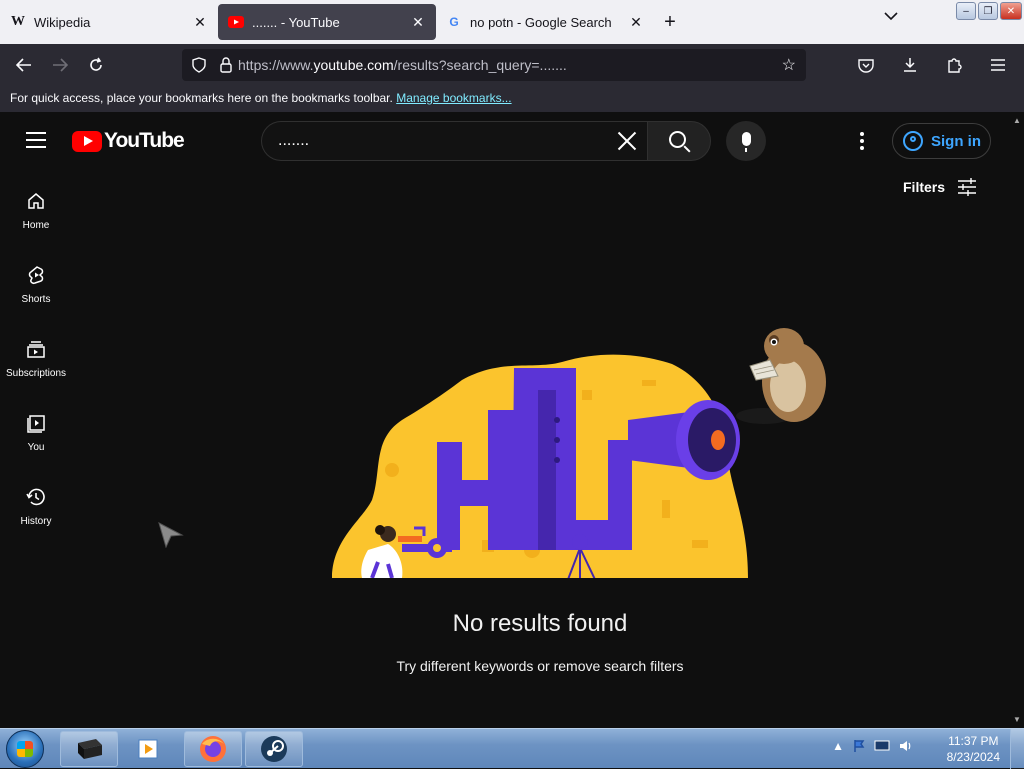 The image size is (1024, 769). I want to click on firefox-icon, so click(213, 749).